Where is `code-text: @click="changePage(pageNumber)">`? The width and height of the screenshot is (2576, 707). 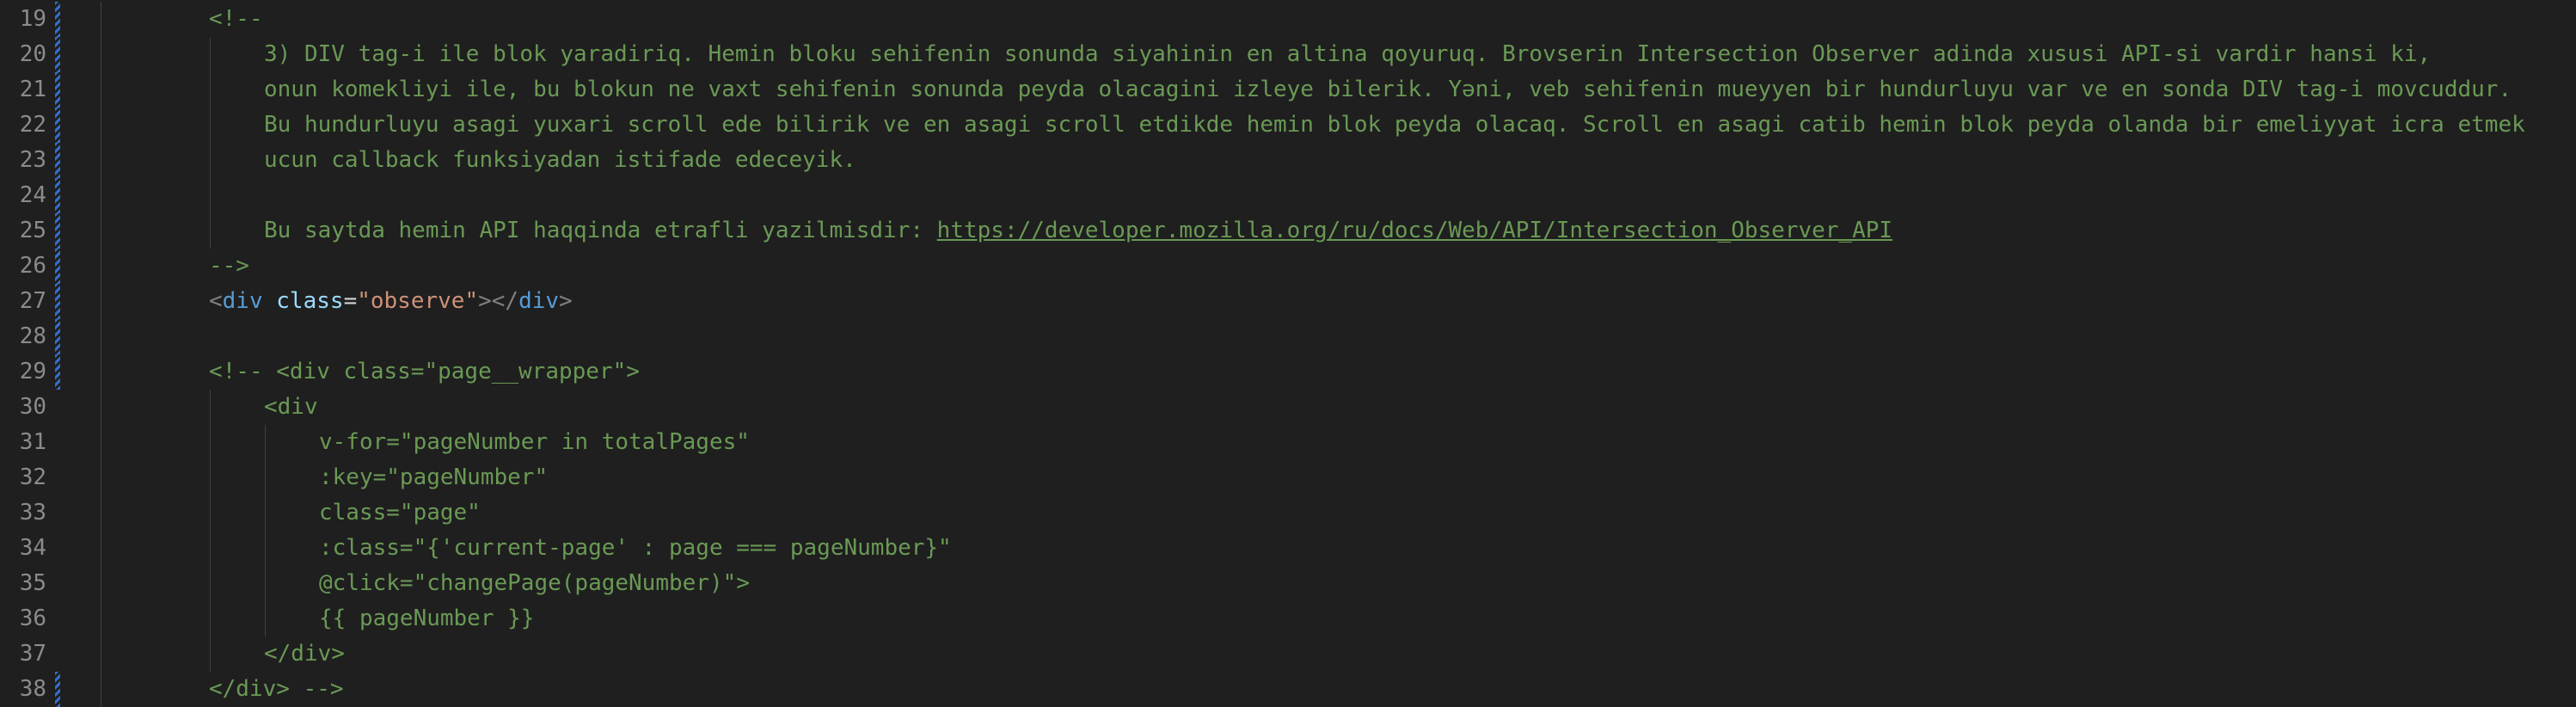
code-text: @click="changePage(pageNumber)"> is located at coordinates (535, 583).